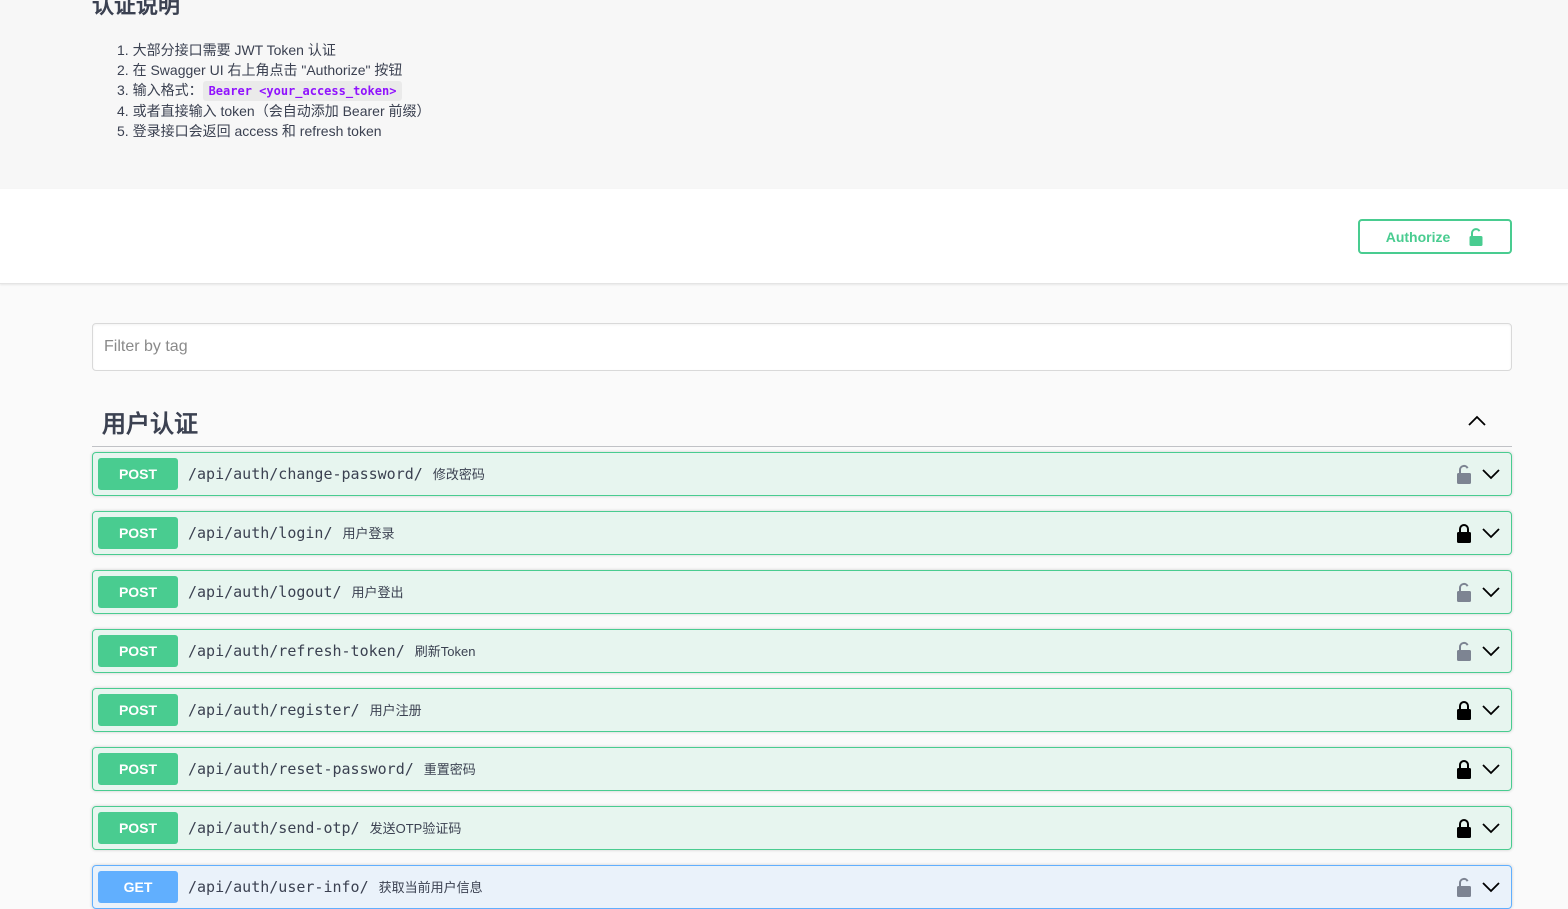  What do you see at coordinates (278, 887) in the screenshot?
I see `operation-path: /api/auth/user-info/` at bounding box center [278, 887].